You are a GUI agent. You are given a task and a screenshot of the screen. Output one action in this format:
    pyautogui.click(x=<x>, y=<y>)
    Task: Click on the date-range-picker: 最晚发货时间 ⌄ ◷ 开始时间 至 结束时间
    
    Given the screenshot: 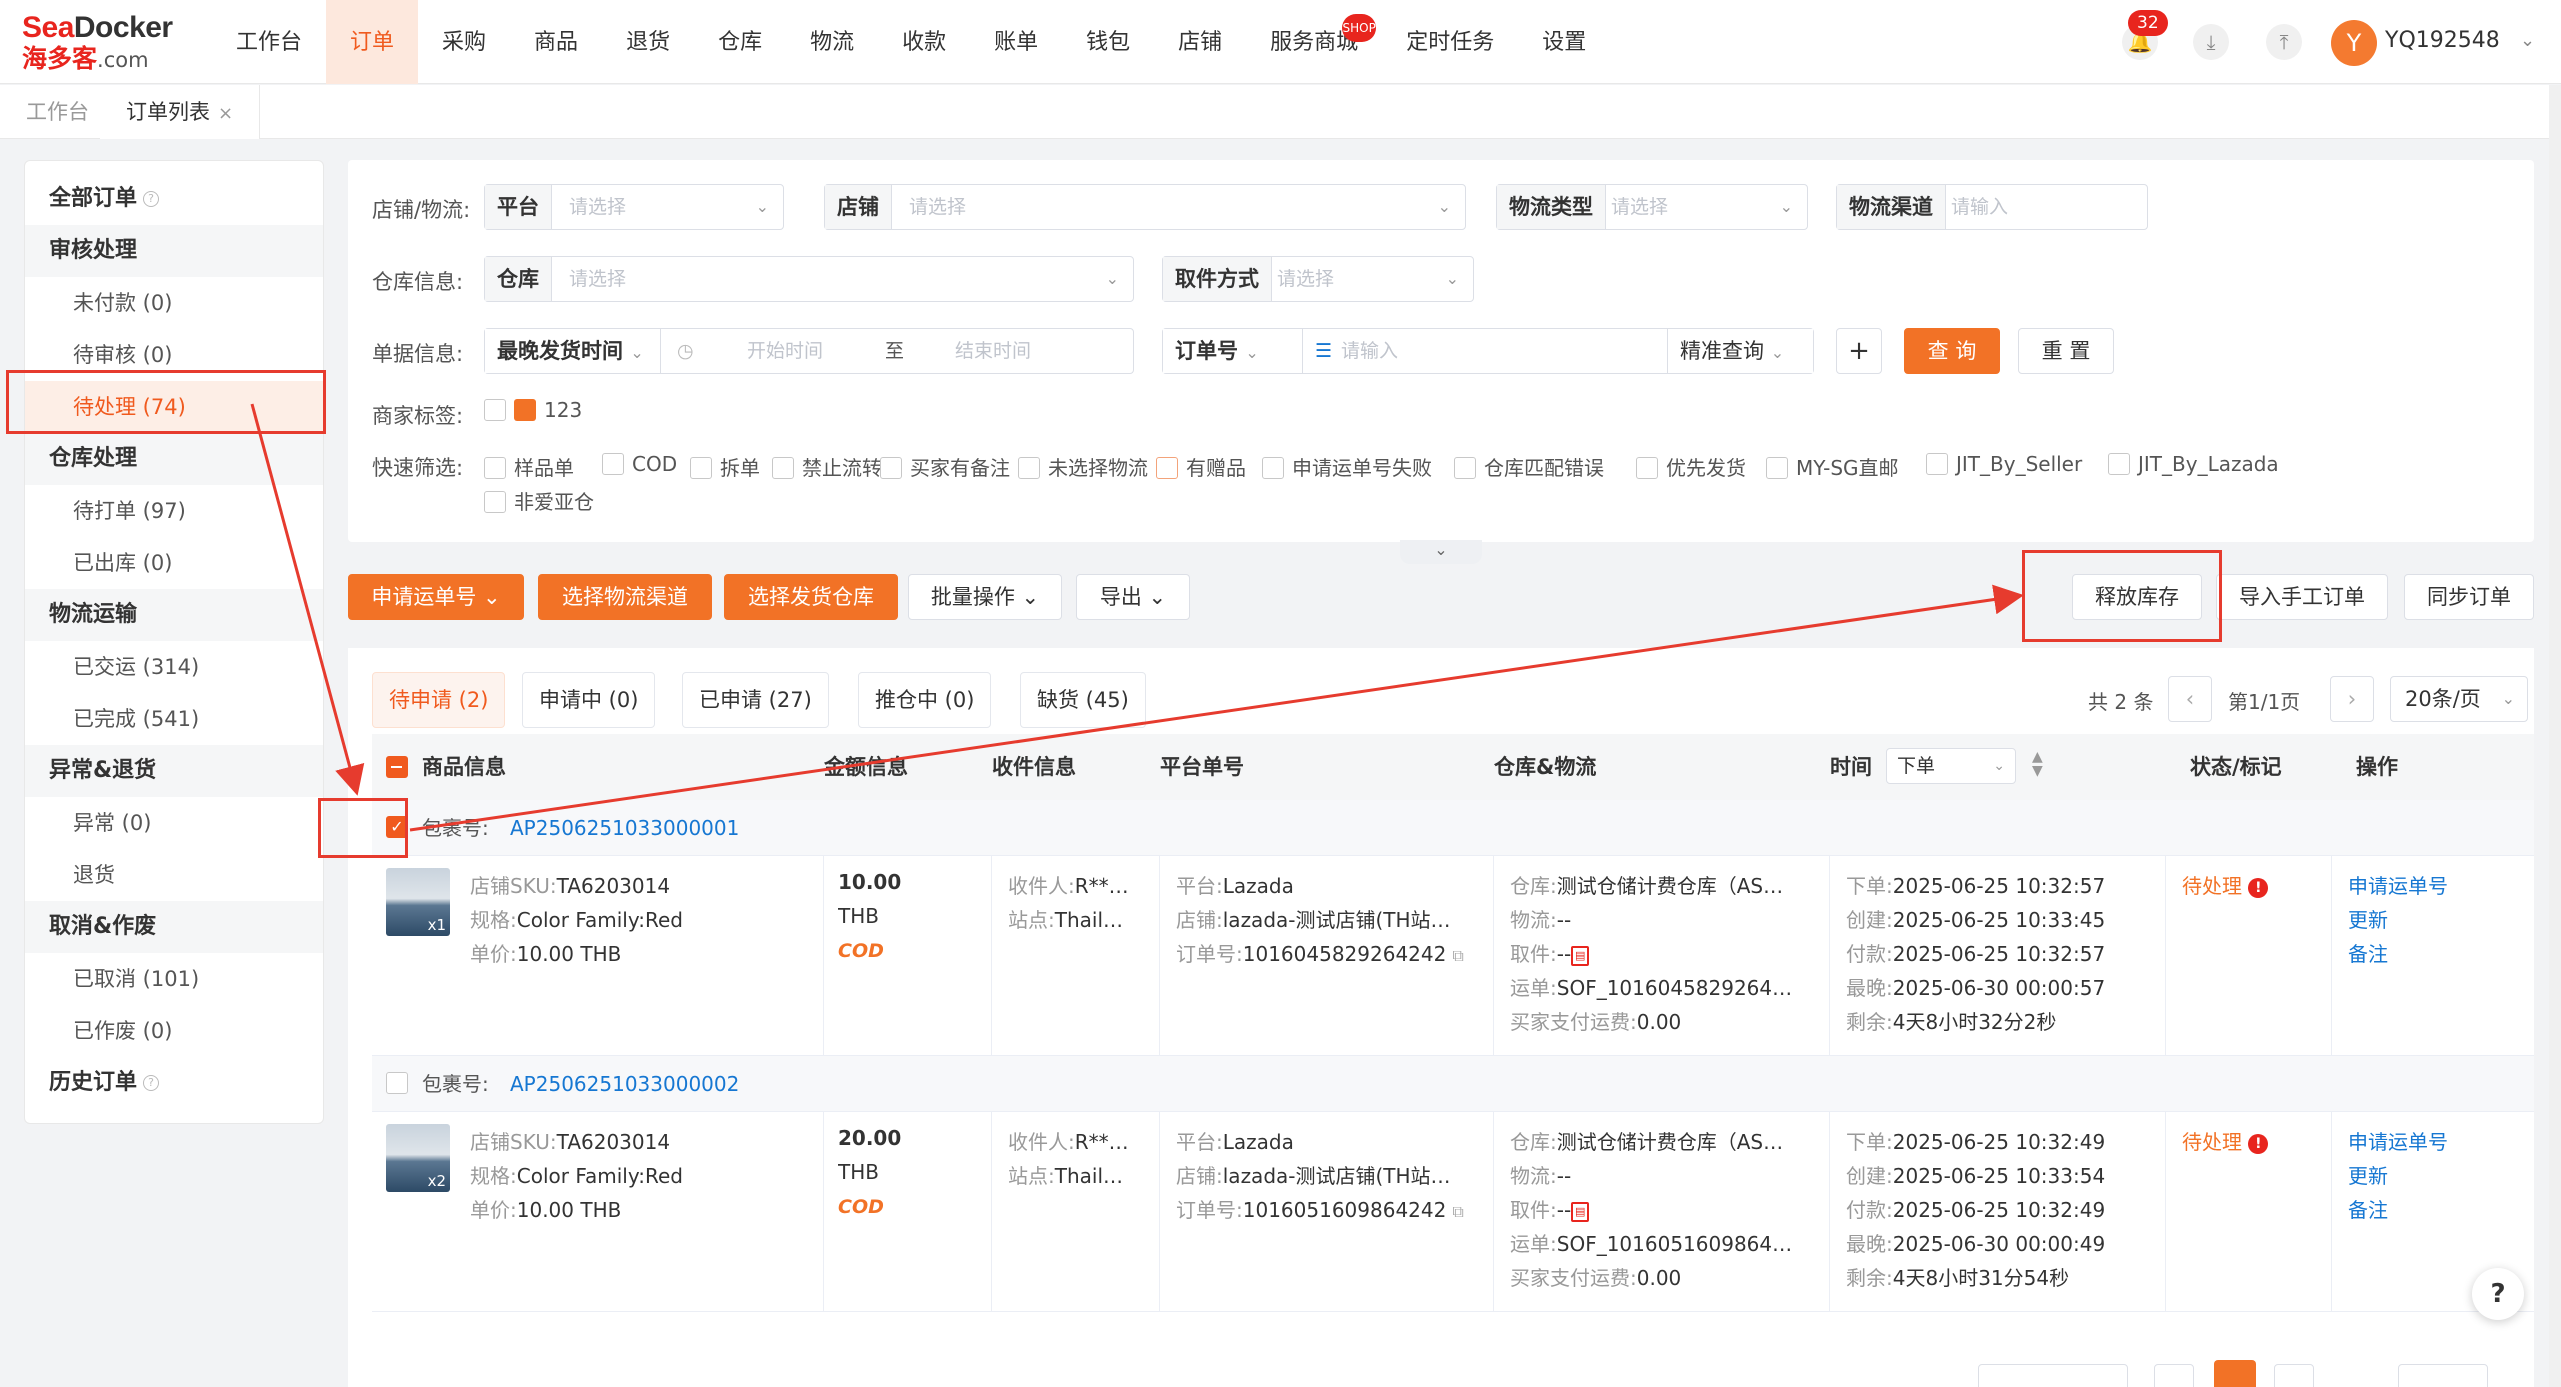 What is the action you would take?
    pyautogui.click(x=809, y=351)
    